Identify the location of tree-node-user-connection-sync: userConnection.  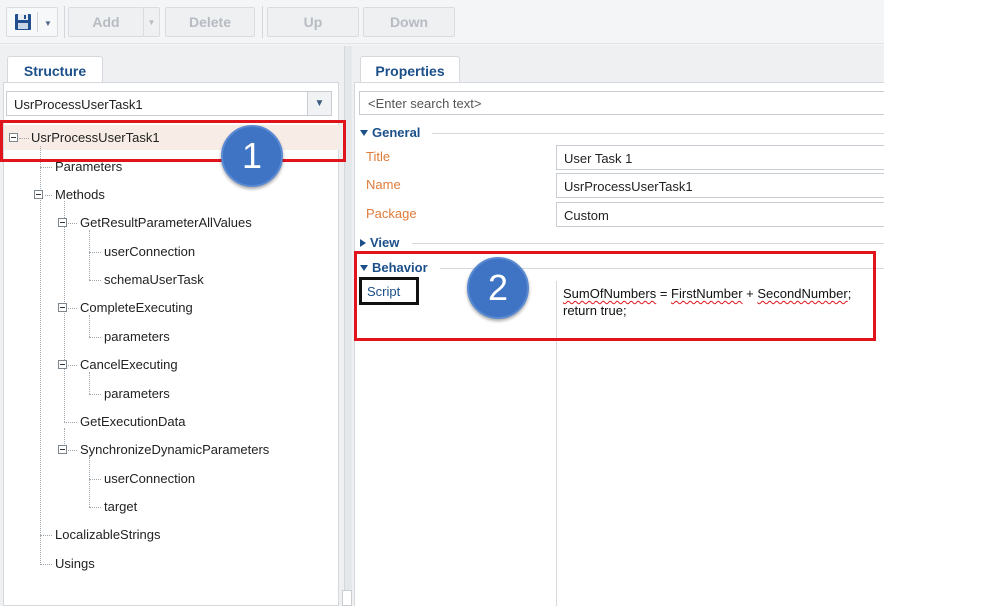
(149, 478).